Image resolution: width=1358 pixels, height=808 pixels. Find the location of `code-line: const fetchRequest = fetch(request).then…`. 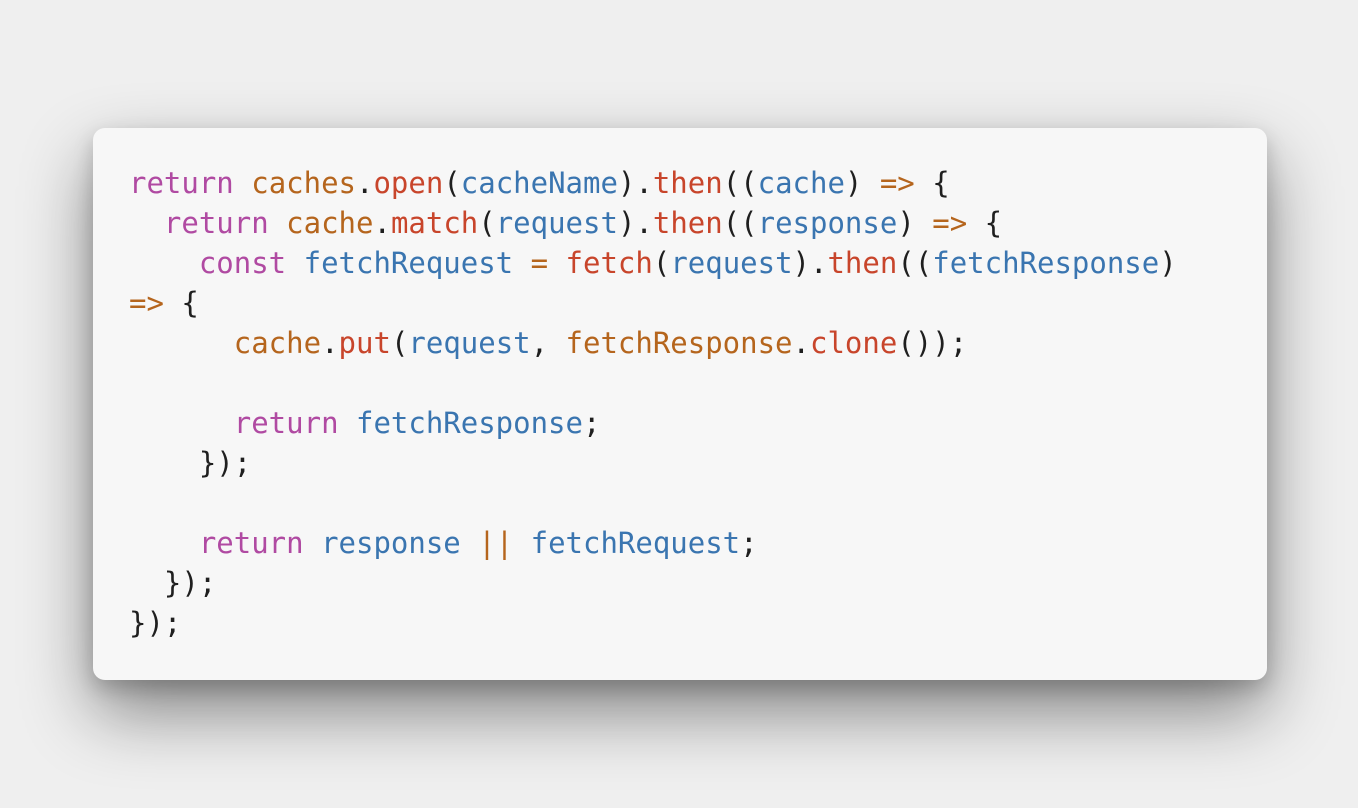

code-line: const fetchRequest = fetch(request).then… is located at coordinates (698, 263).